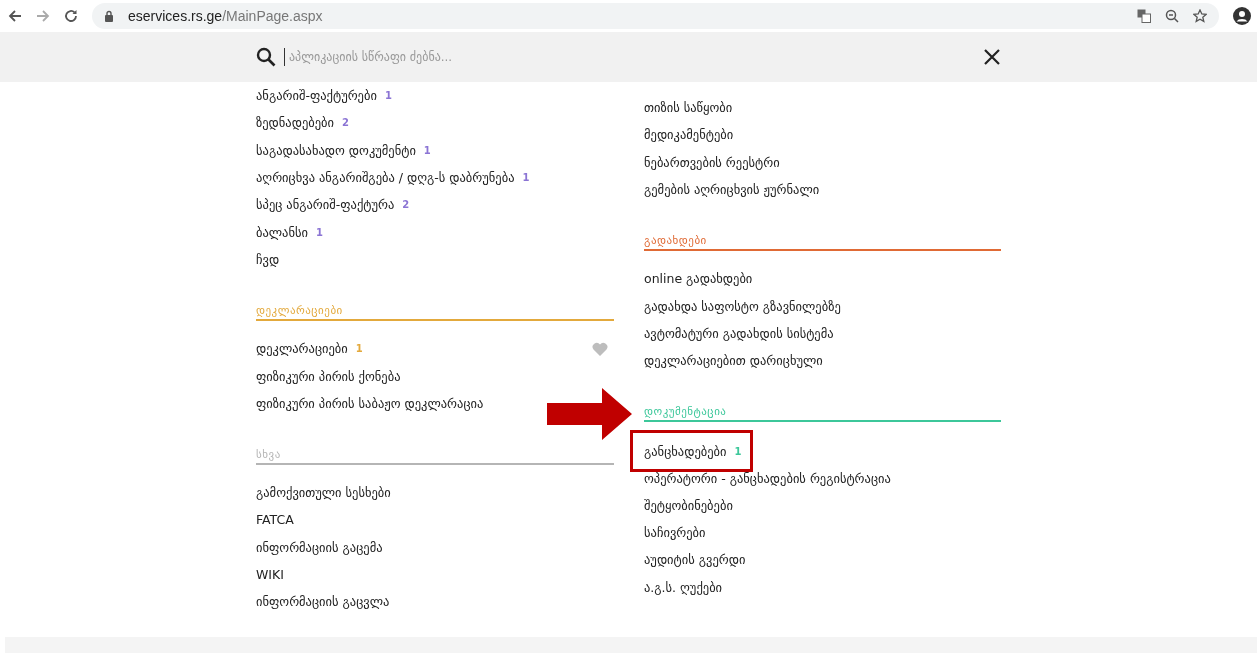 Image resolution: width=1257 pixels, height=653 pixels. What do you see at coordinates (275, 520) in the screenshot?
I see `menu-link: FATCA` at bounding box center [275, 520].